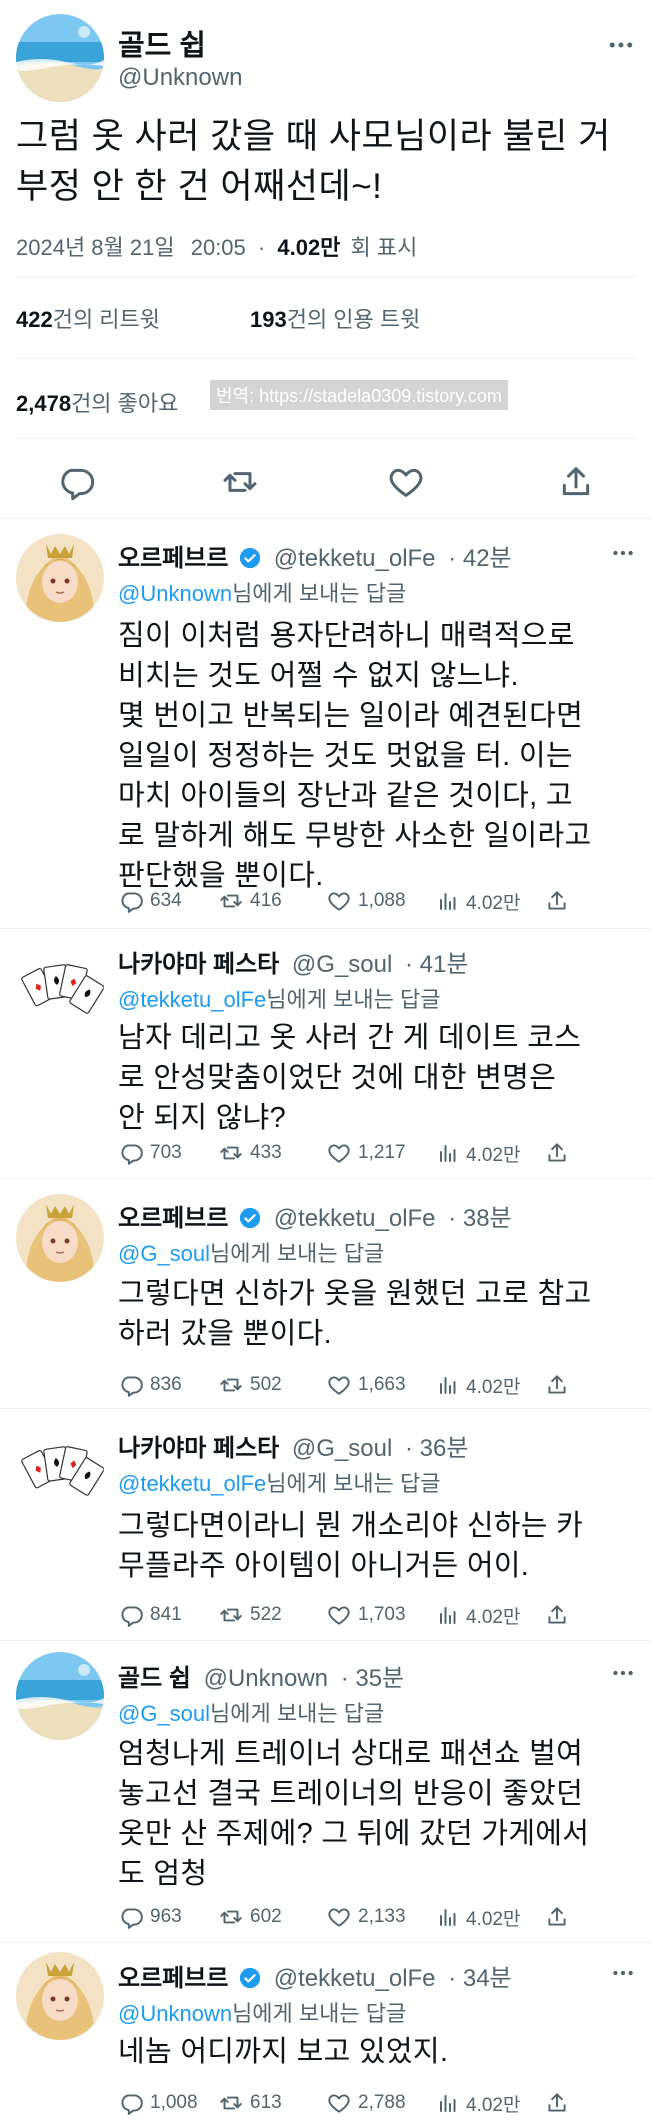 The width and height of the screenshot is (652, 2127). What do you see at coordinates (250, 561) in the screenshot?
I see `verified-badge-icon` at bounding box center [250, 561].